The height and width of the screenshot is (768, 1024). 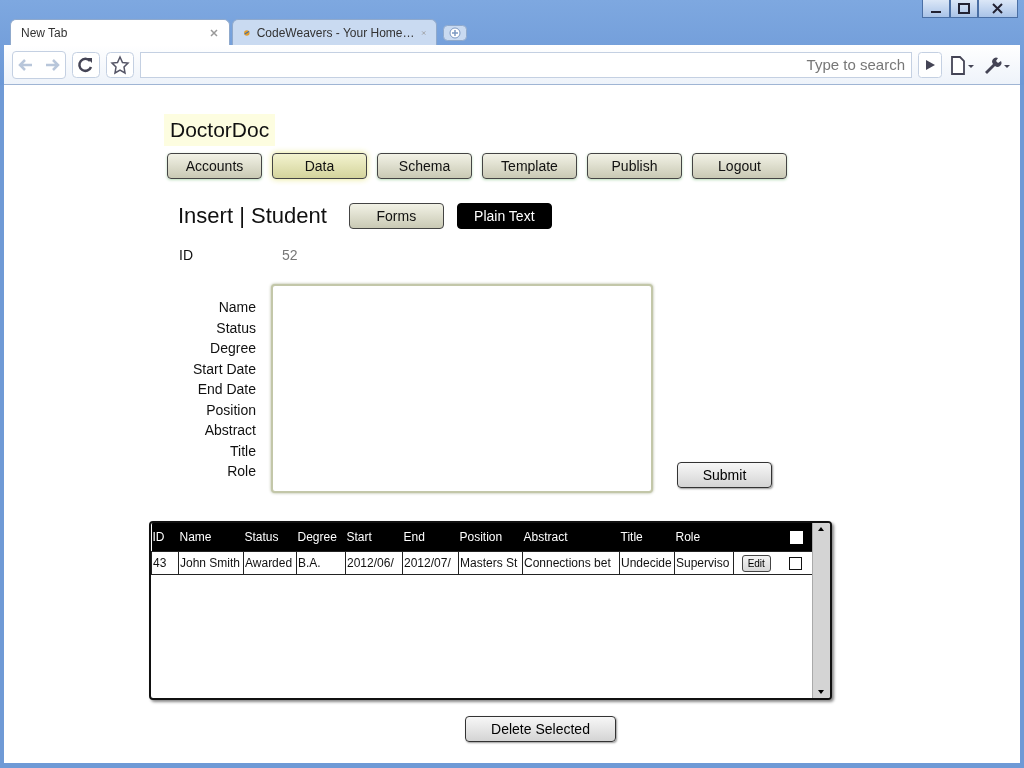 What do you see at coordinates (490, 563) in the screenshot?
I see `table-cell: Masters St` at bounding box center [490, 563].